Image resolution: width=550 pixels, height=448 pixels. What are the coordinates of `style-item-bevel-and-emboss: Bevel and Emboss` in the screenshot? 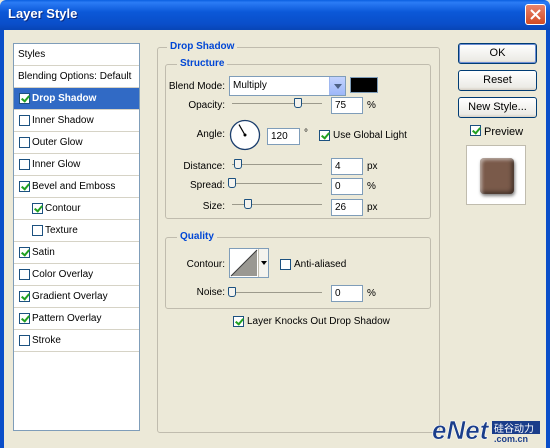 It's located at (76, 187).